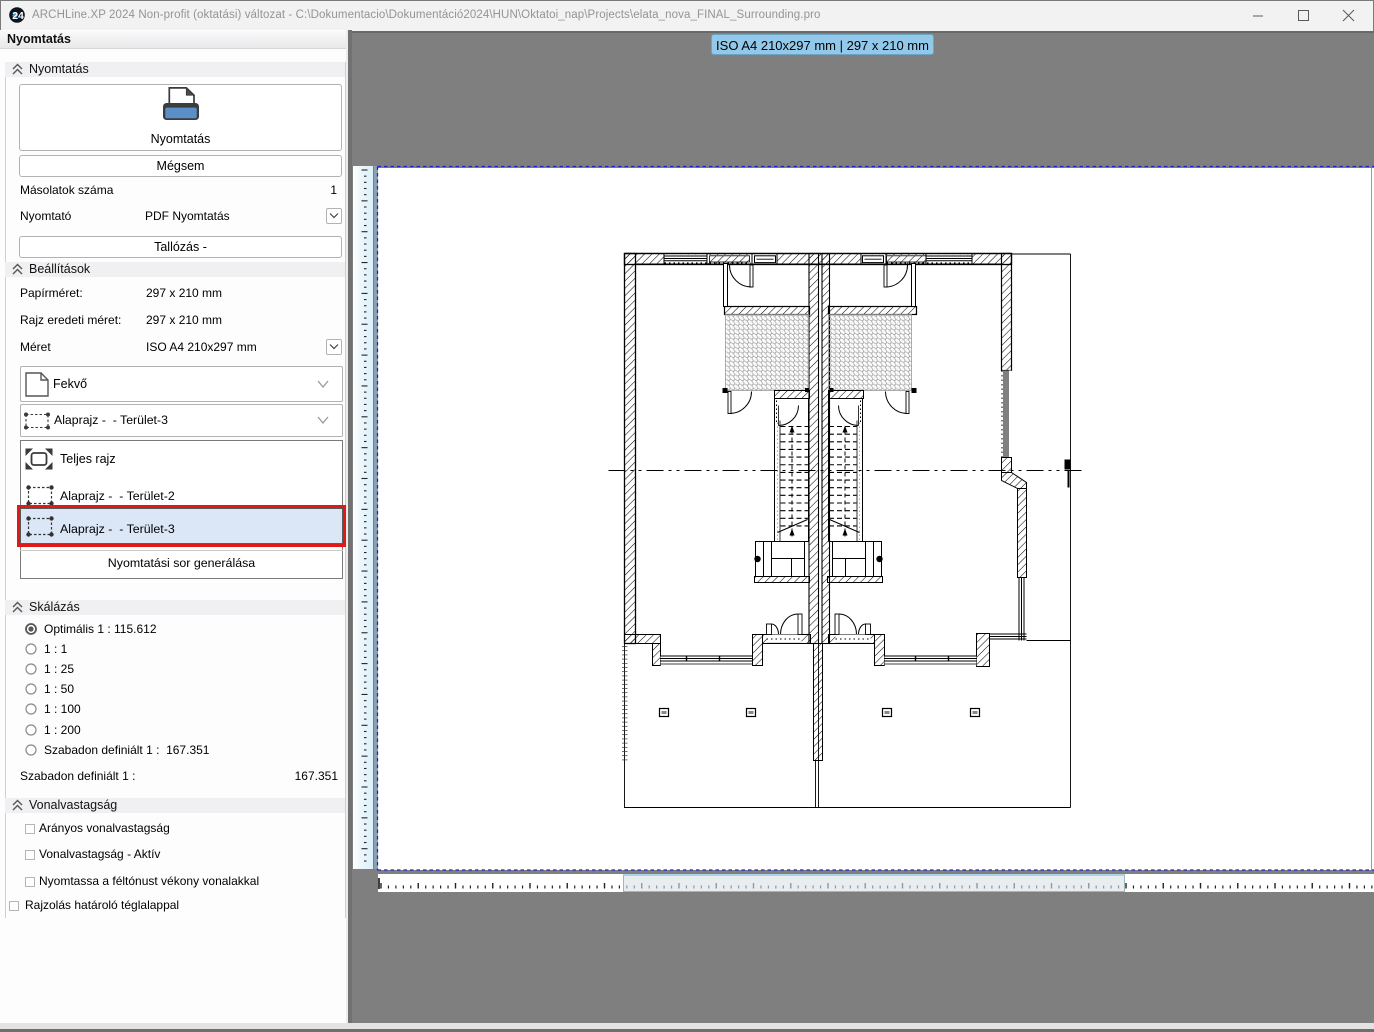 This screenshot has width=1374, height=1032. What do you see at coordinates (18, 16) in the screenshot?
I see `svg-text: 24` at bounding box center [18, 16].